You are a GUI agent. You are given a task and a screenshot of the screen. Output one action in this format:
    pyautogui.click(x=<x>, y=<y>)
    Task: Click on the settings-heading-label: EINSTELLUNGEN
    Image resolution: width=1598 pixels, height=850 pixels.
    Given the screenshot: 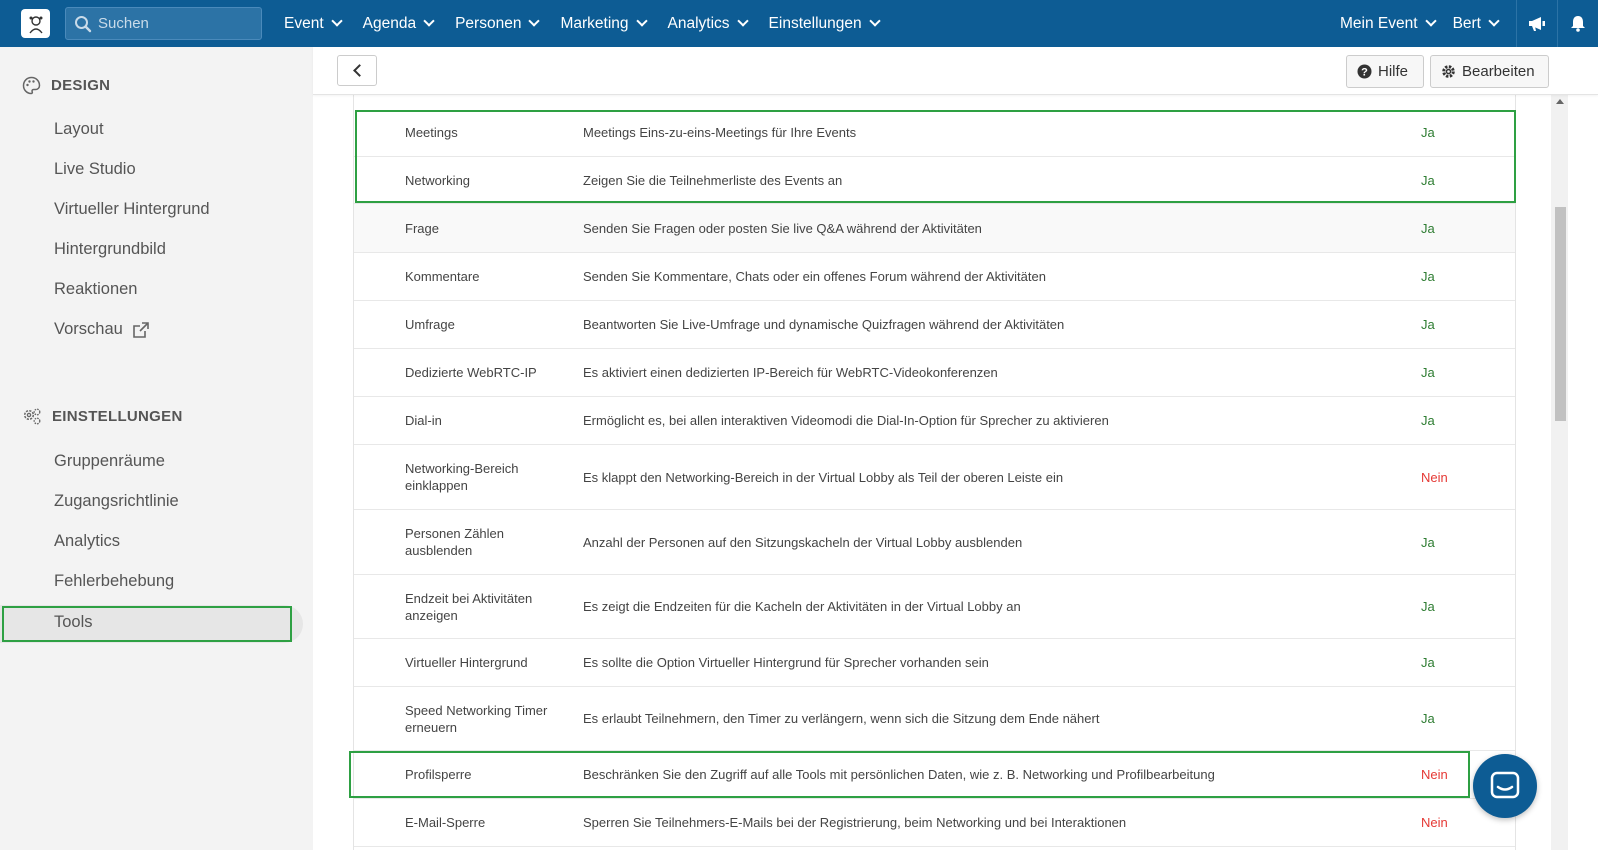 What is the action you would take?
    pyautogui.click(x=117, y=416)
    